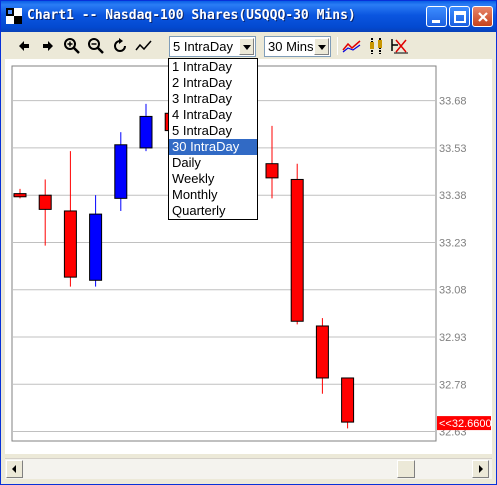 The width and height of the screenshot is (497, 485). I want to click on period-combo: 5 IntraDay, so click(212, 46).